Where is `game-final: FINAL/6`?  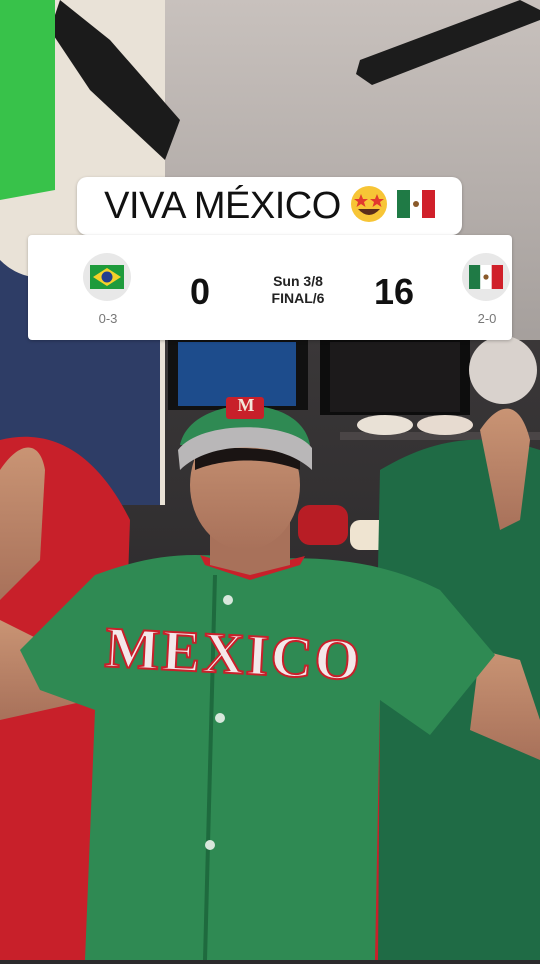
game-final: FINAL/6 is located at coordinates (298, 298).